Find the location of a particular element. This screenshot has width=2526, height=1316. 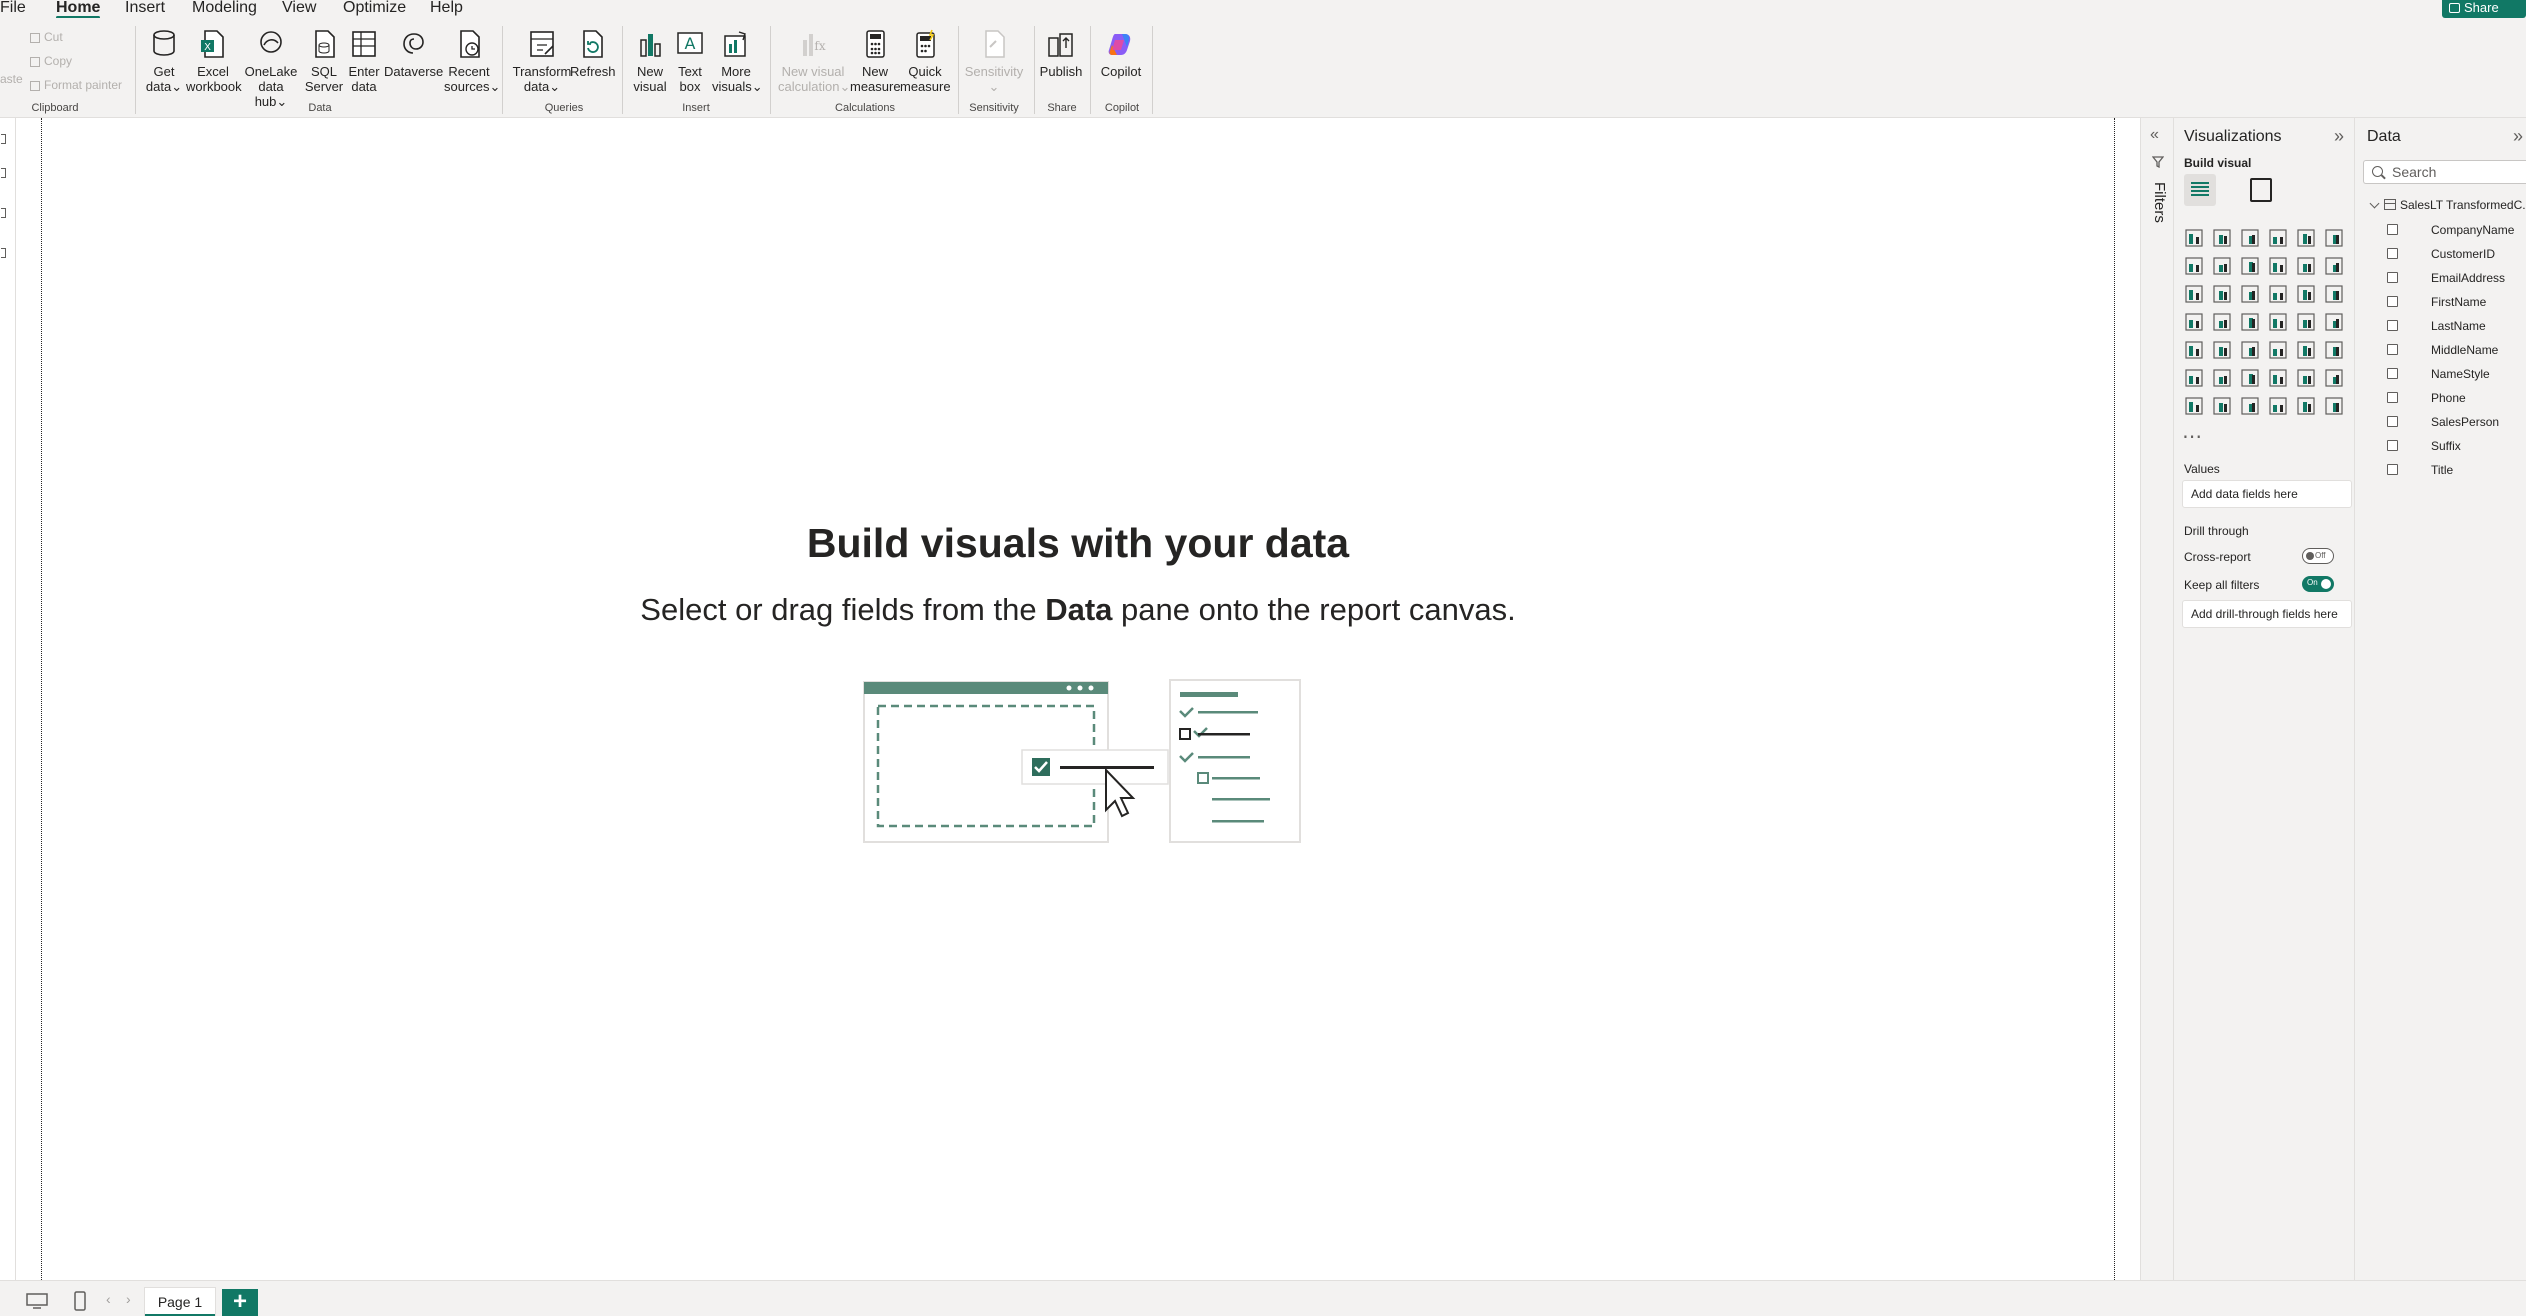

publish-button: Publish is located at coordinates (1061, 53).